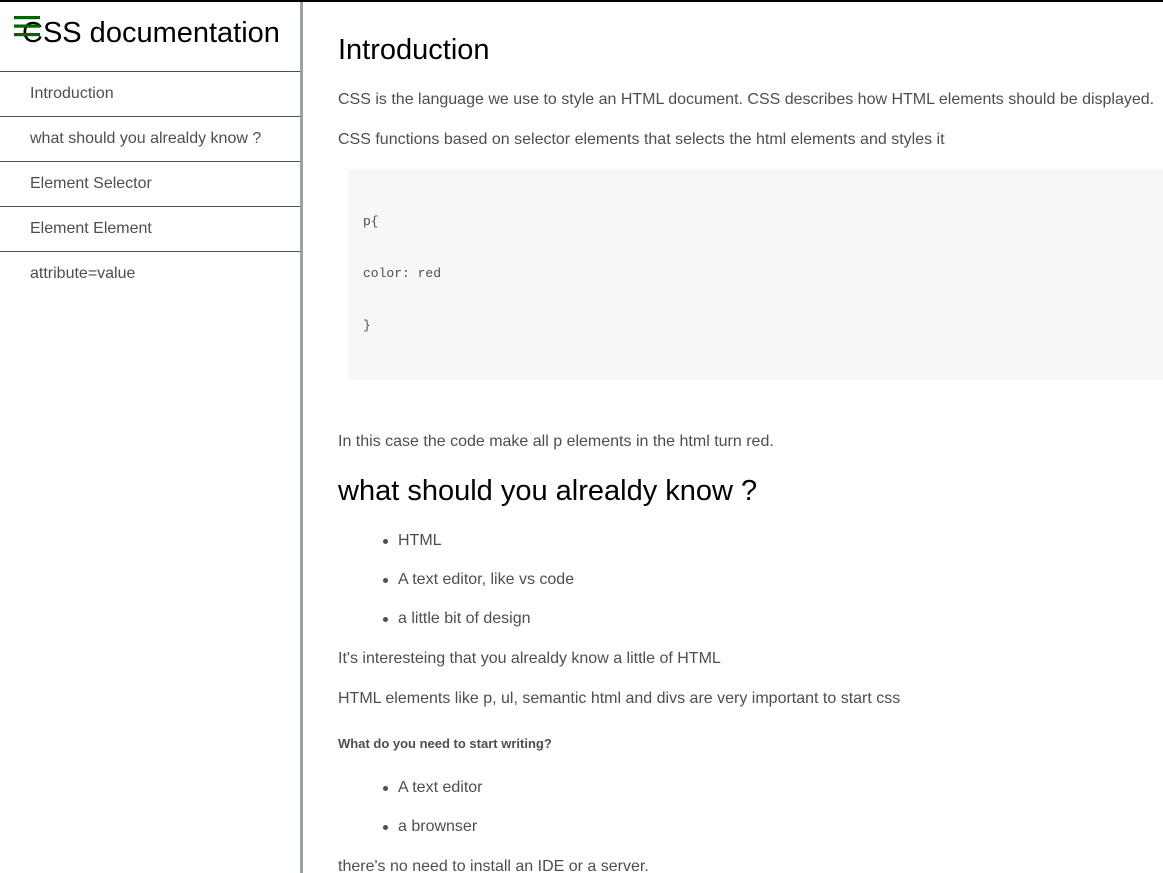 This screenshot has height=873, width=1163. What do you see at coordinates (367, 325) in the screenshot?
I see `code-line: }` at bounding box center [367, 325].